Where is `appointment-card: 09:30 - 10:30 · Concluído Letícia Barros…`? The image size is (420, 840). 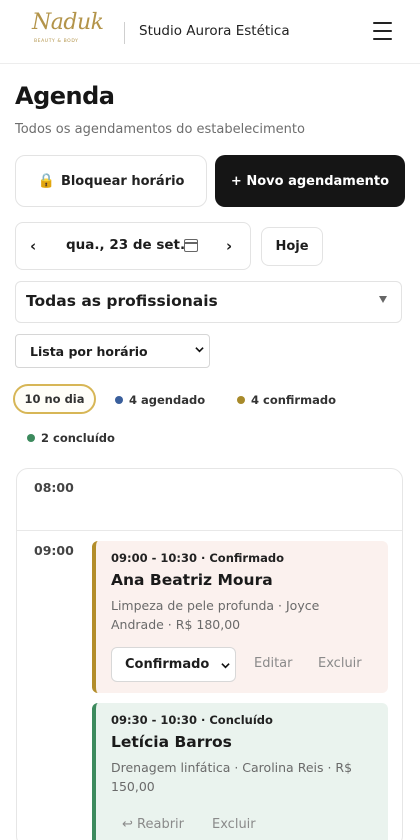
appointment-card: 09:30 - 10:30 · Concluído Letícia Barros… is located at coordinates (240, 771).